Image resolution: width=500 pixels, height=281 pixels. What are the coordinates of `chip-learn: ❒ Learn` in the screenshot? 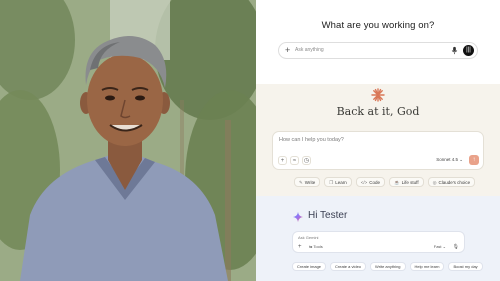 It's located at (338, 182).